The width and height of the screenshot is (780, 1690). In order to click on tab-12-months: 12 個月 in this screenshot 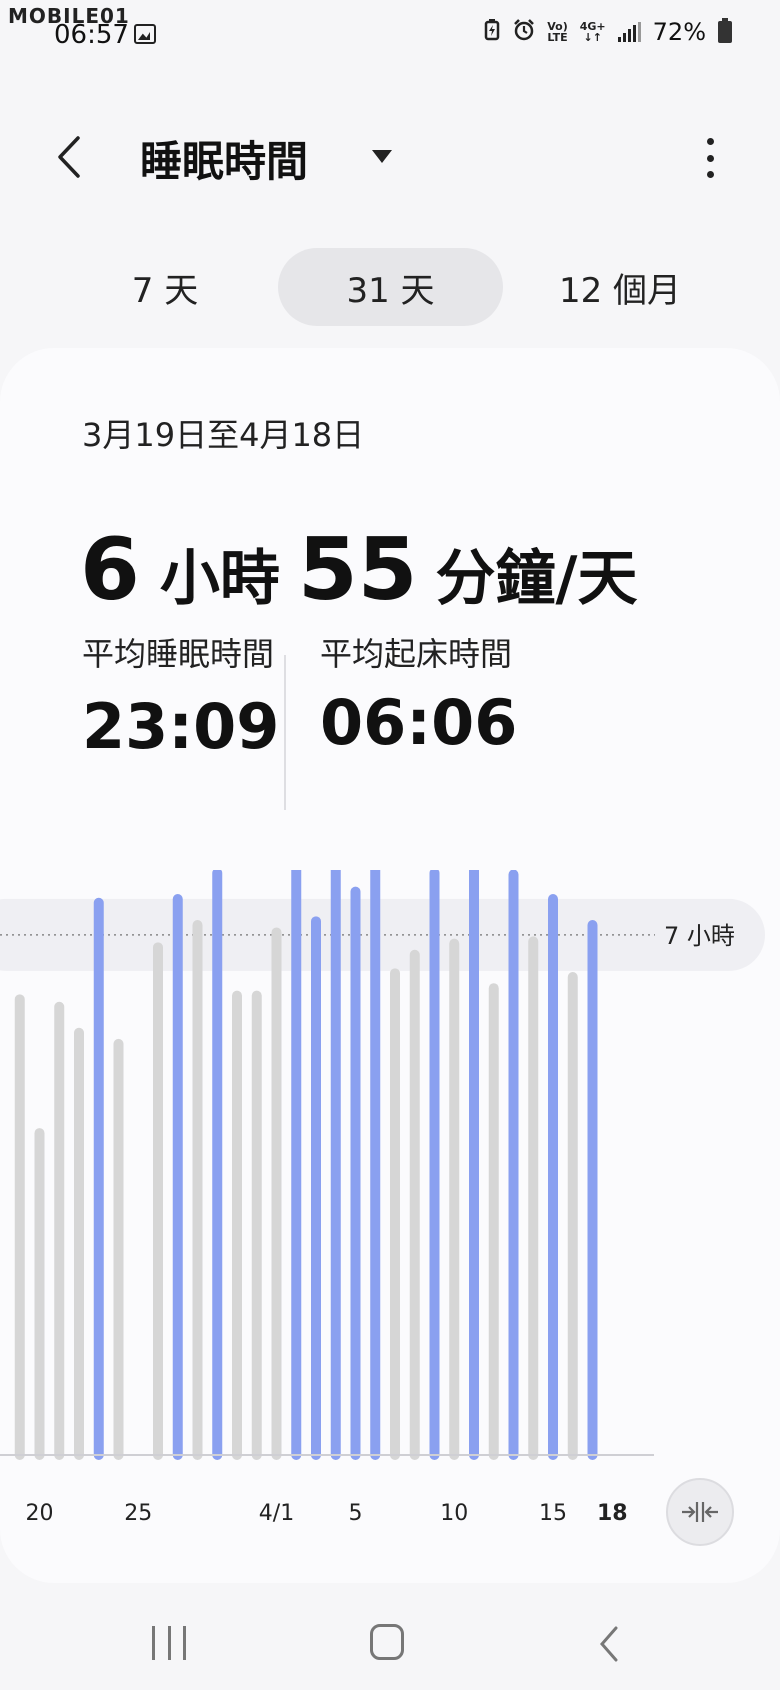, I will do `click(620, 287)`.